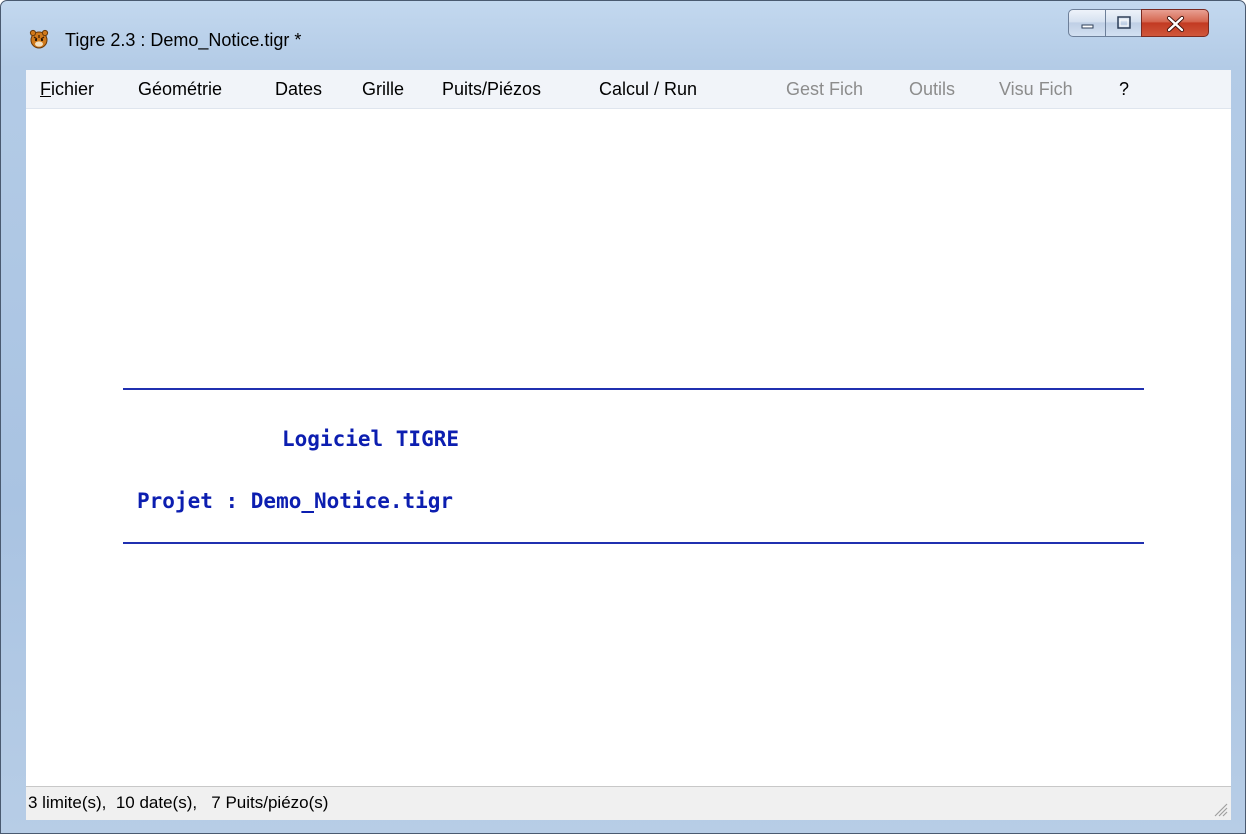  I want to click on resize-grip-icon, so click(1219, 808).